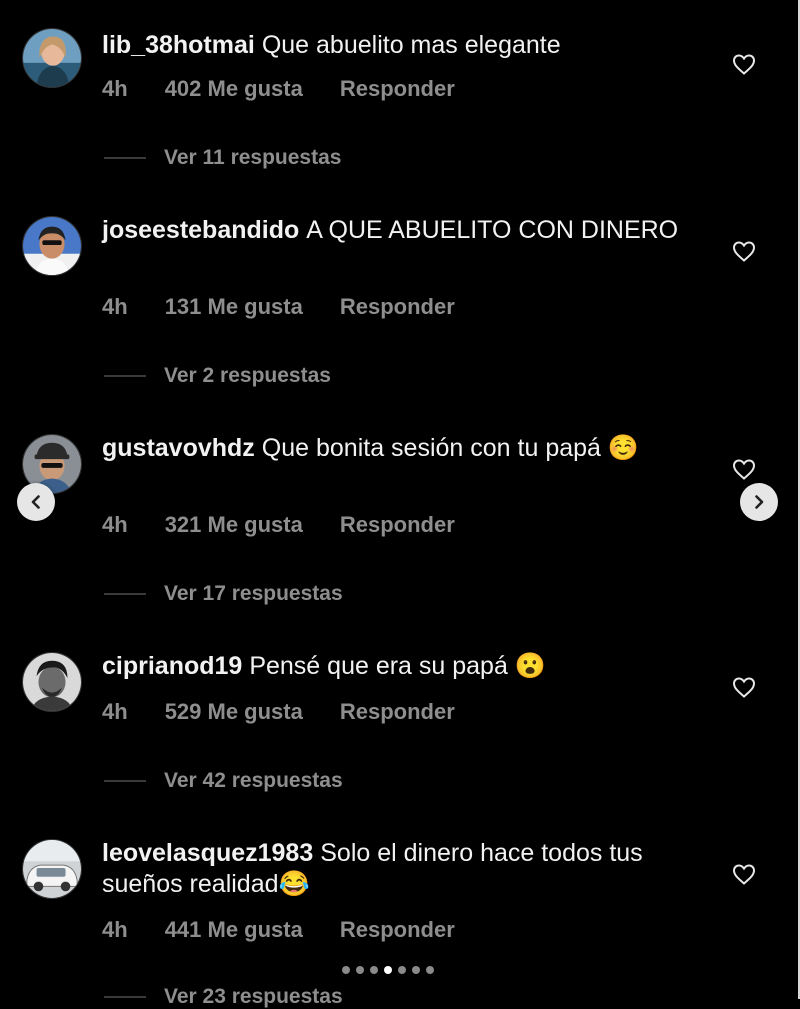  I want to click on carousel-next-button, so click(759, 502).